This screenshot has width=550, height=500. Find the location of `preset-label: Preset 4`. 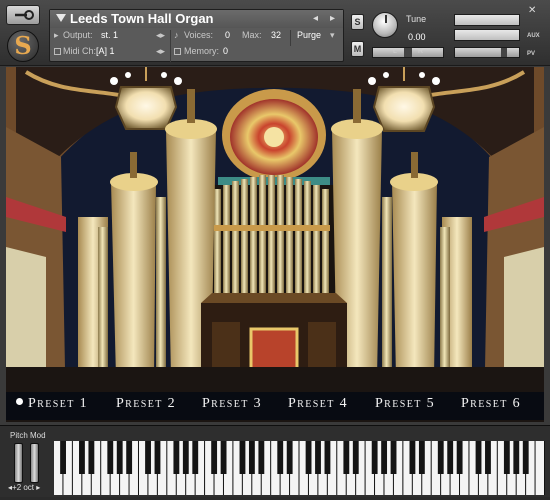

preset-label: Preset 4 is located at coordinates (318, 403).